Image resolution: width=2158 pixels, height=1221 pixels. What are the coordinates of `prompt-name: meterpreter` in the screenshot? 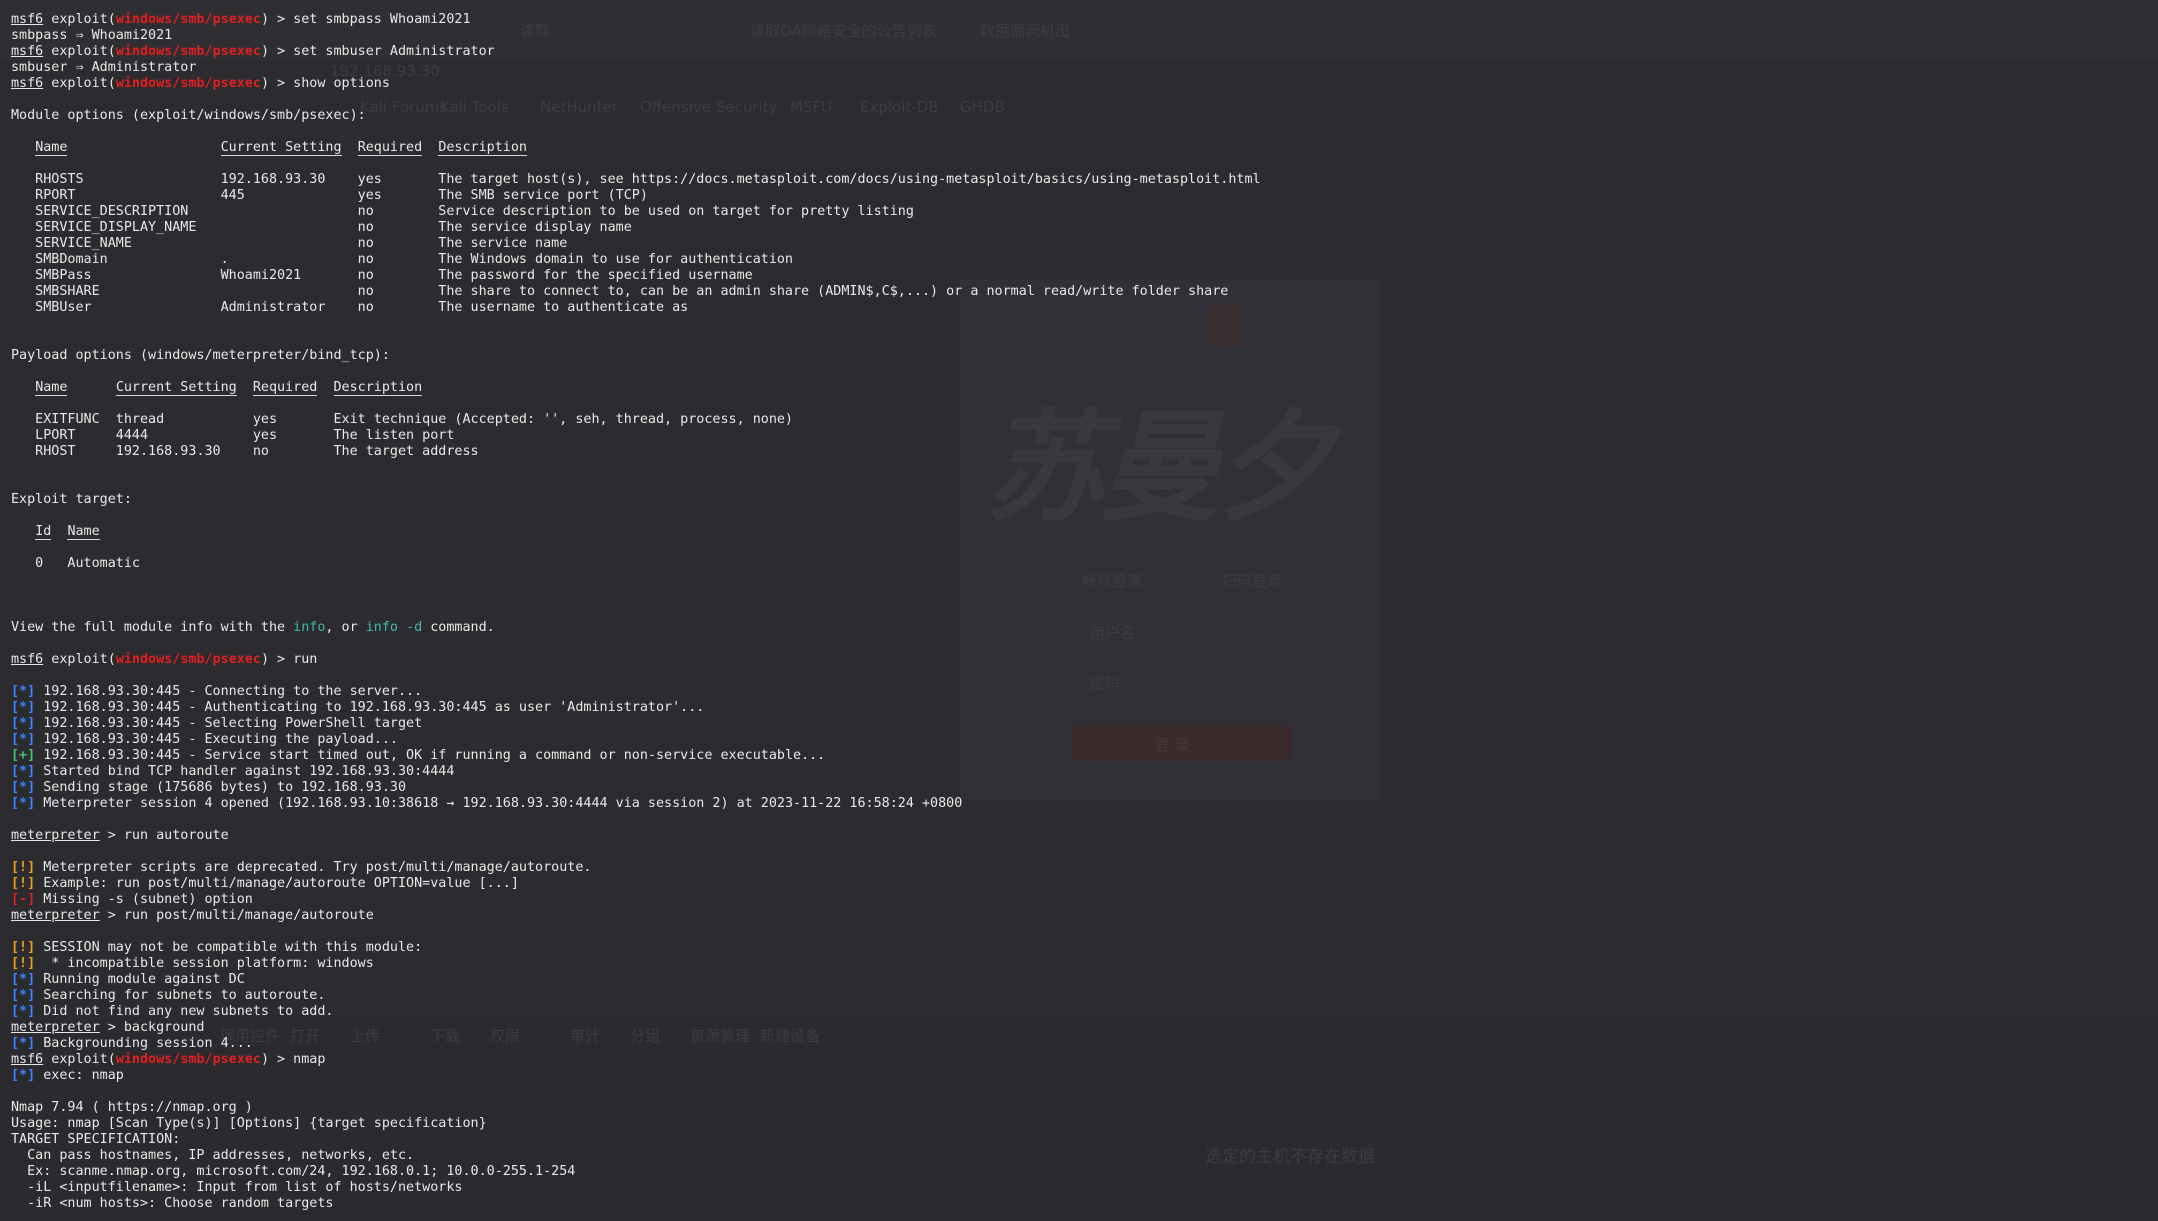 It's located at (55, 915).